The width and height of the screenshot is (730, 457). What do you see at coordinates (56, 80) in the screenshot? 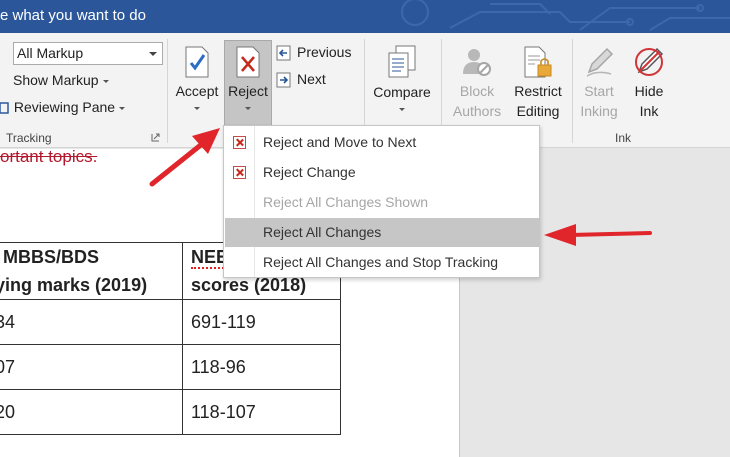
I see `show-markup-label: Show Markup` at bounding box center [56, 80].